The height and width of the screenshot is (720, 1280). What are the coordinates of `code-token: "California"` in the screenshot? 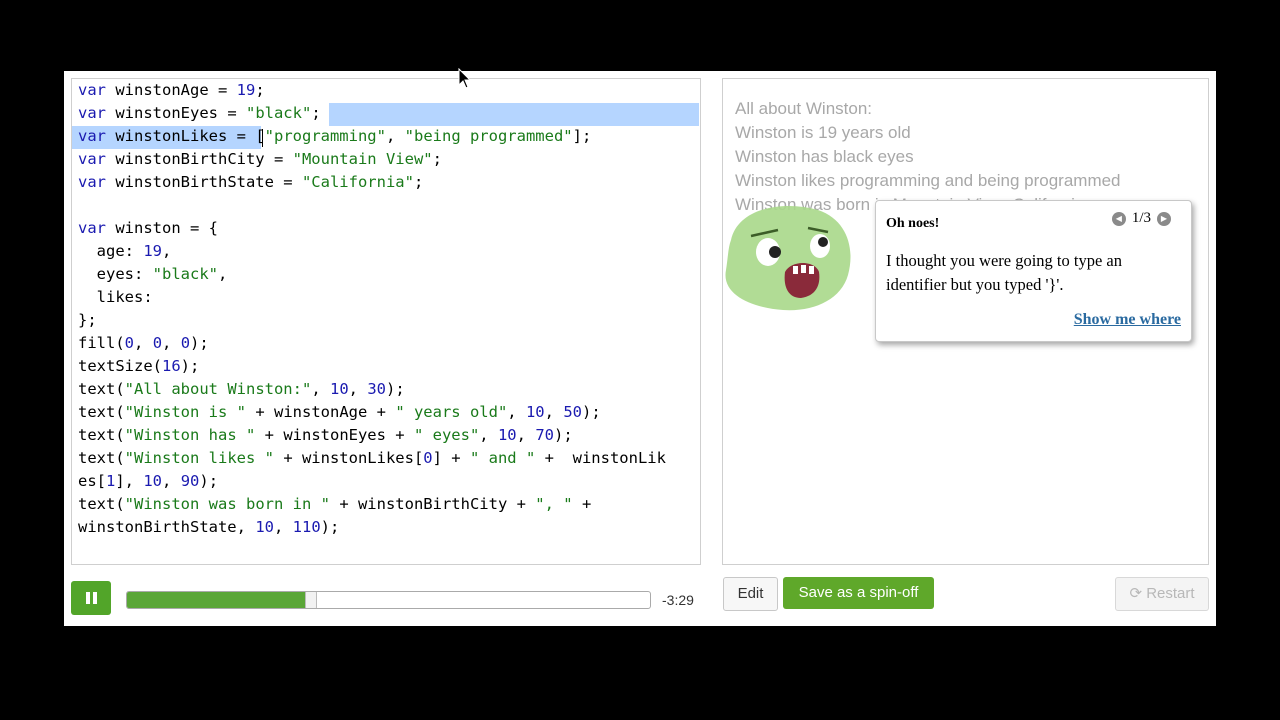 It's located at (357, 182).